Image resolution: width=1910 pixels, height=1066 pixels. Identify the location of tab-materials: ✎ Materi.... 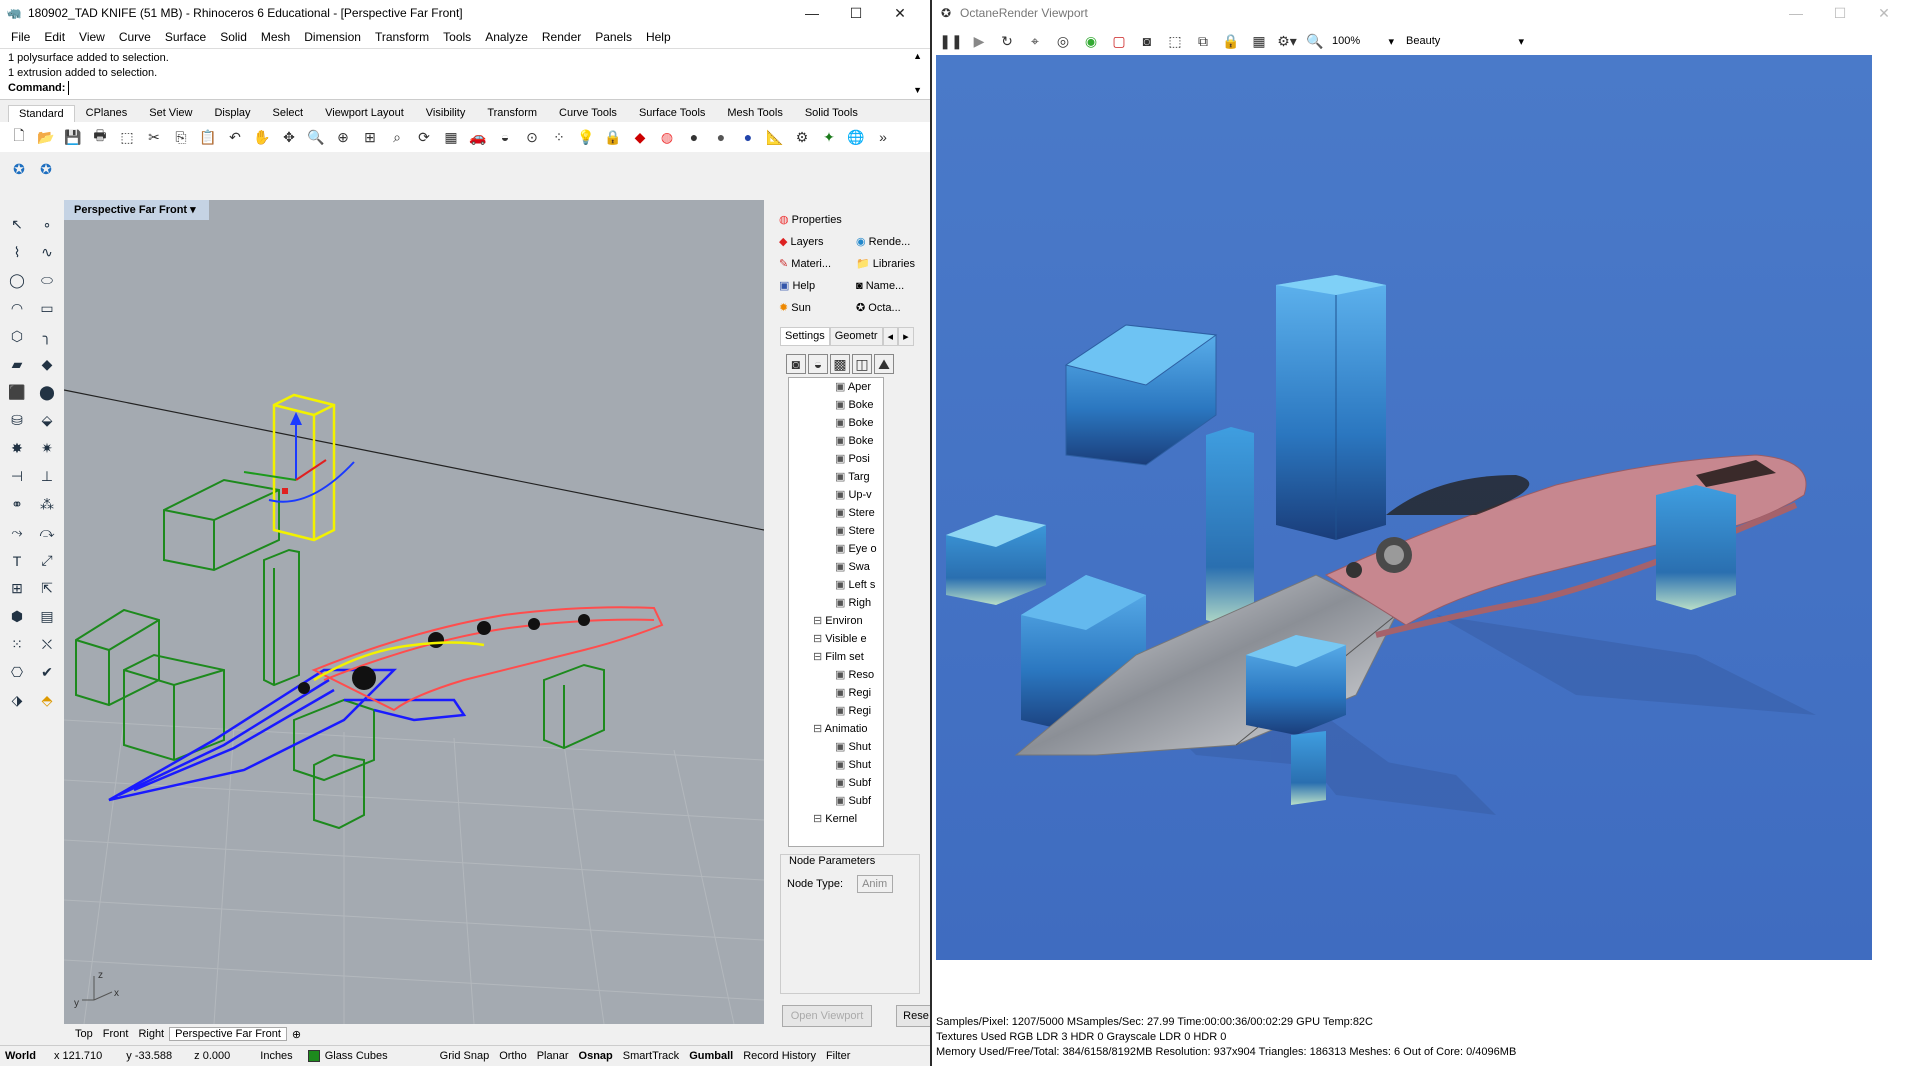
(812, 264).